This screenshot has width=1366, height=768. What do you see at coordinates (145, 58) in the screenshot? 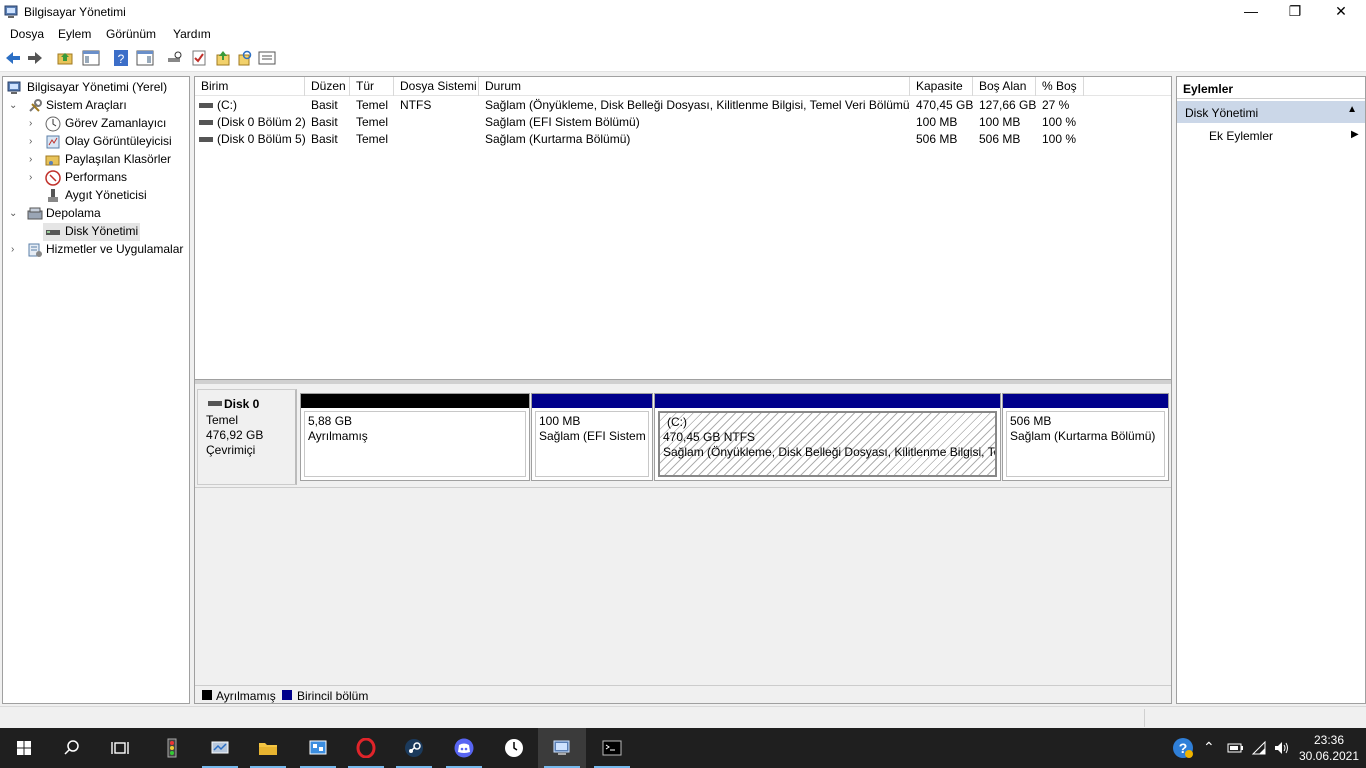
I see `show-action-pane-icon` at bounding box center [145, 58].